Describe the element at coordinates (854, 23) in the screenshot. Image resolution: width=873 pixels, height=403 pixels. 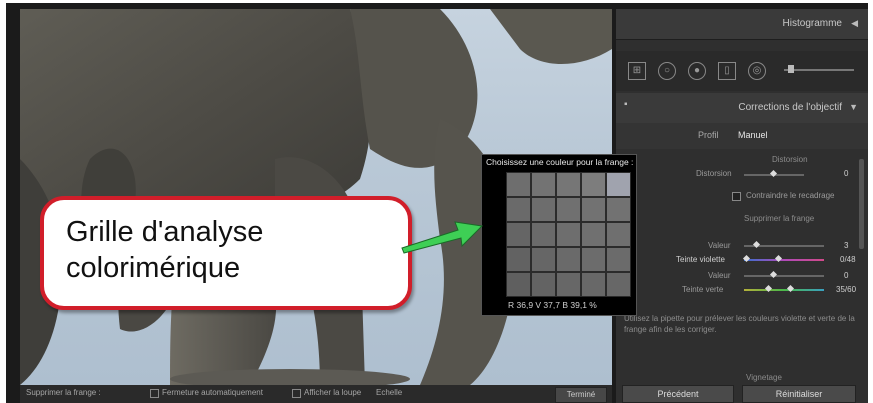
I see `collapse-triangle-icon: ◀` at that location.